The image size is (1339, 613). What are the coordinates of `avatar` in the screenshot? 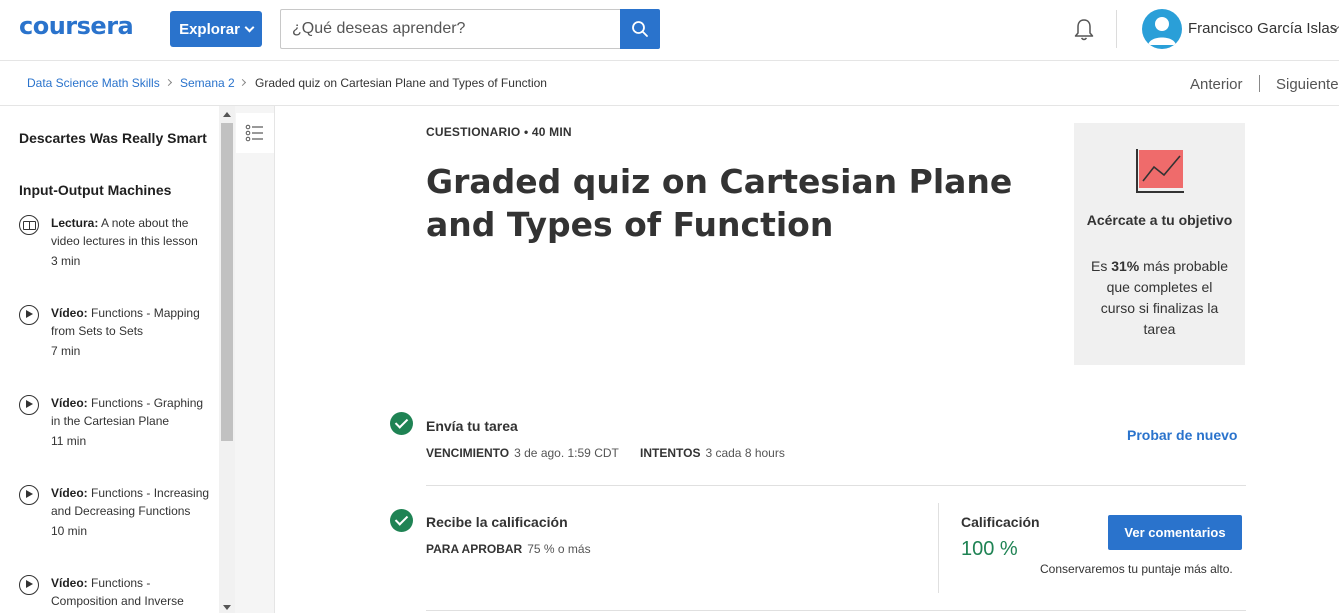 It's located at (1162, 29).